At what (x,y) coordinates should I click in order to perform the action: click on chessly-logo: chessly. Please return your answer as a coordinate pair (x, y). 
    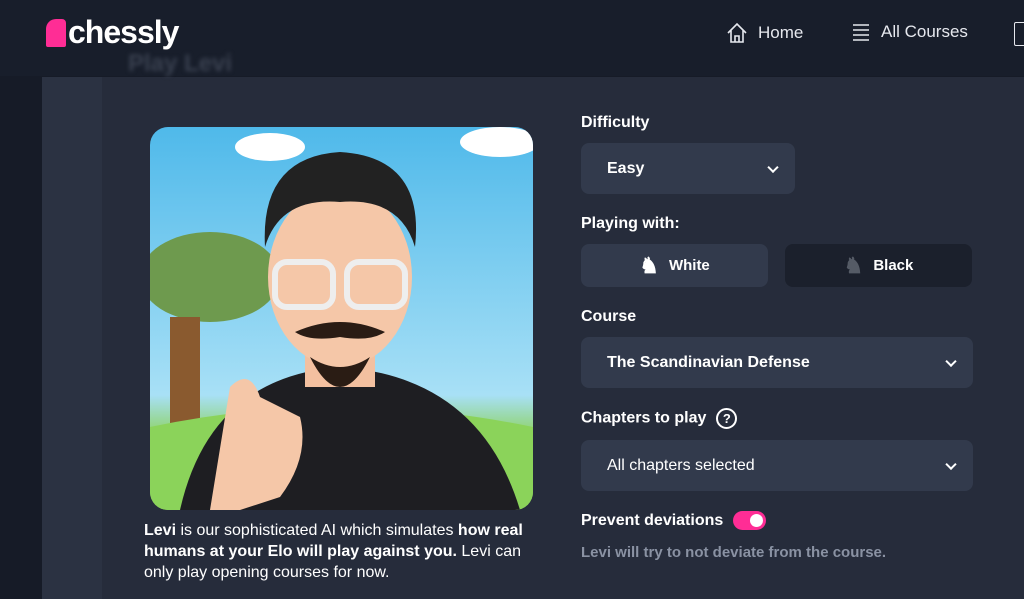
    Looking at the image, I should click on (112, 32).